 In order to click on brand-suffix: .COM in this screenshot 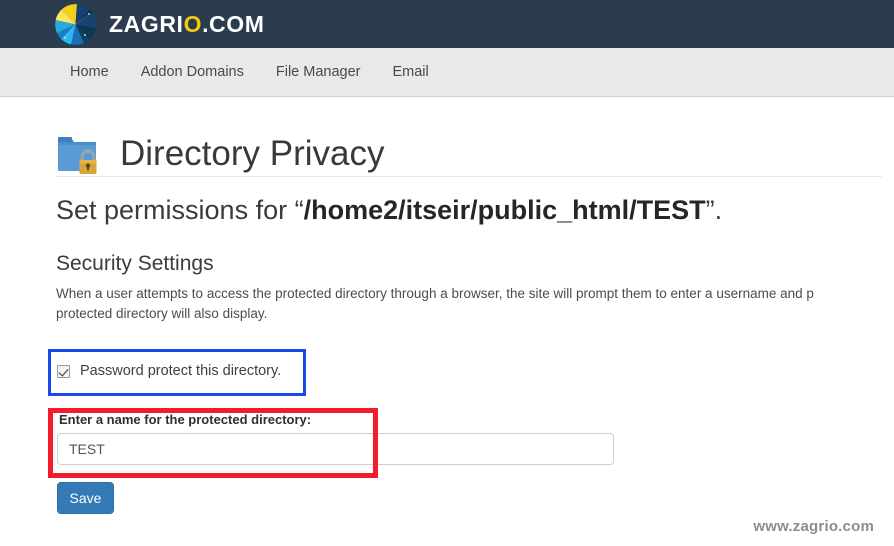, I will do `click(233, 23)`.